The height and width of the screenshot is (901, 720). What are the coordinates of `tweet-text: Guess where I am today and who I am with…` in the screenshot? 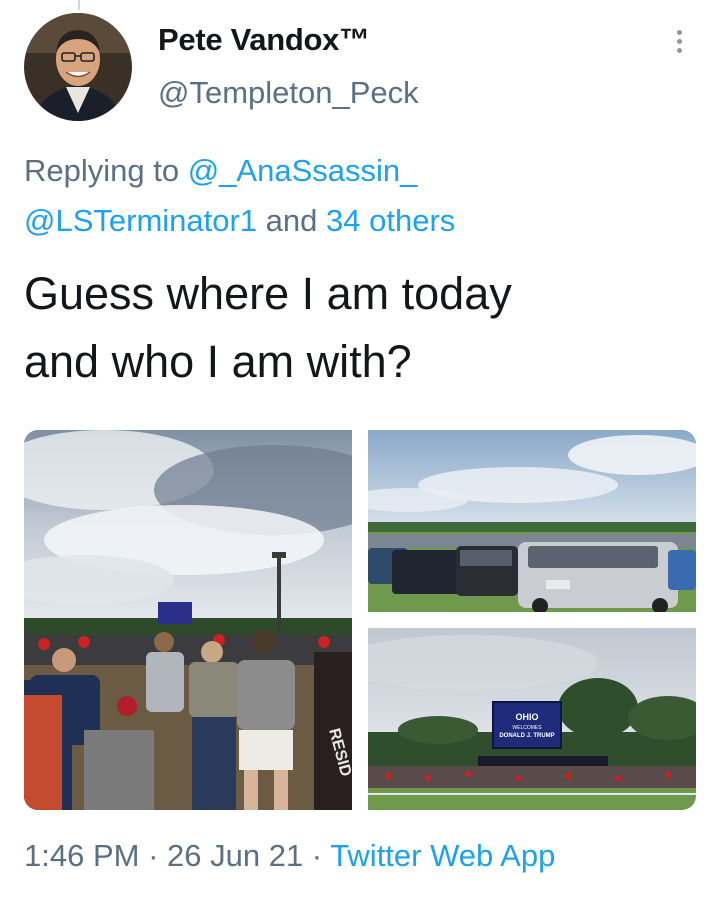 It's located at (364, 328).